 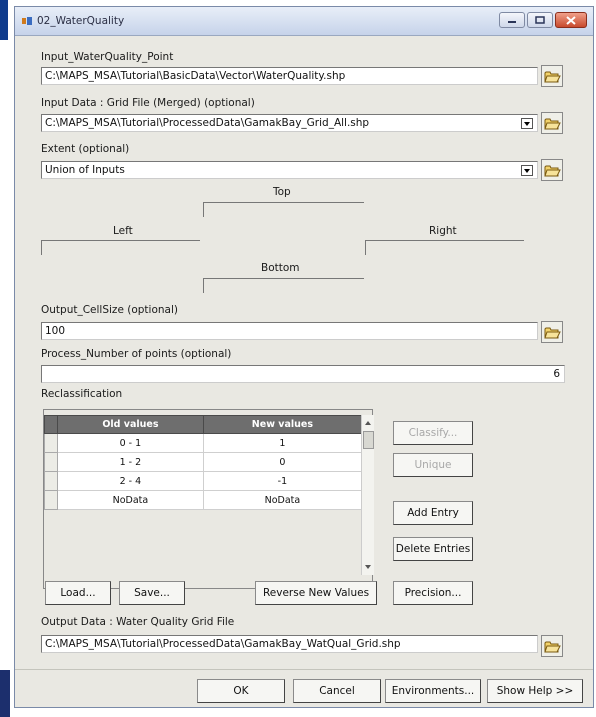 What do you see at coordinates (82, 394) in the screenshot?
I see `reclassification-label: Reclassification` at bounding box center [82, 394].